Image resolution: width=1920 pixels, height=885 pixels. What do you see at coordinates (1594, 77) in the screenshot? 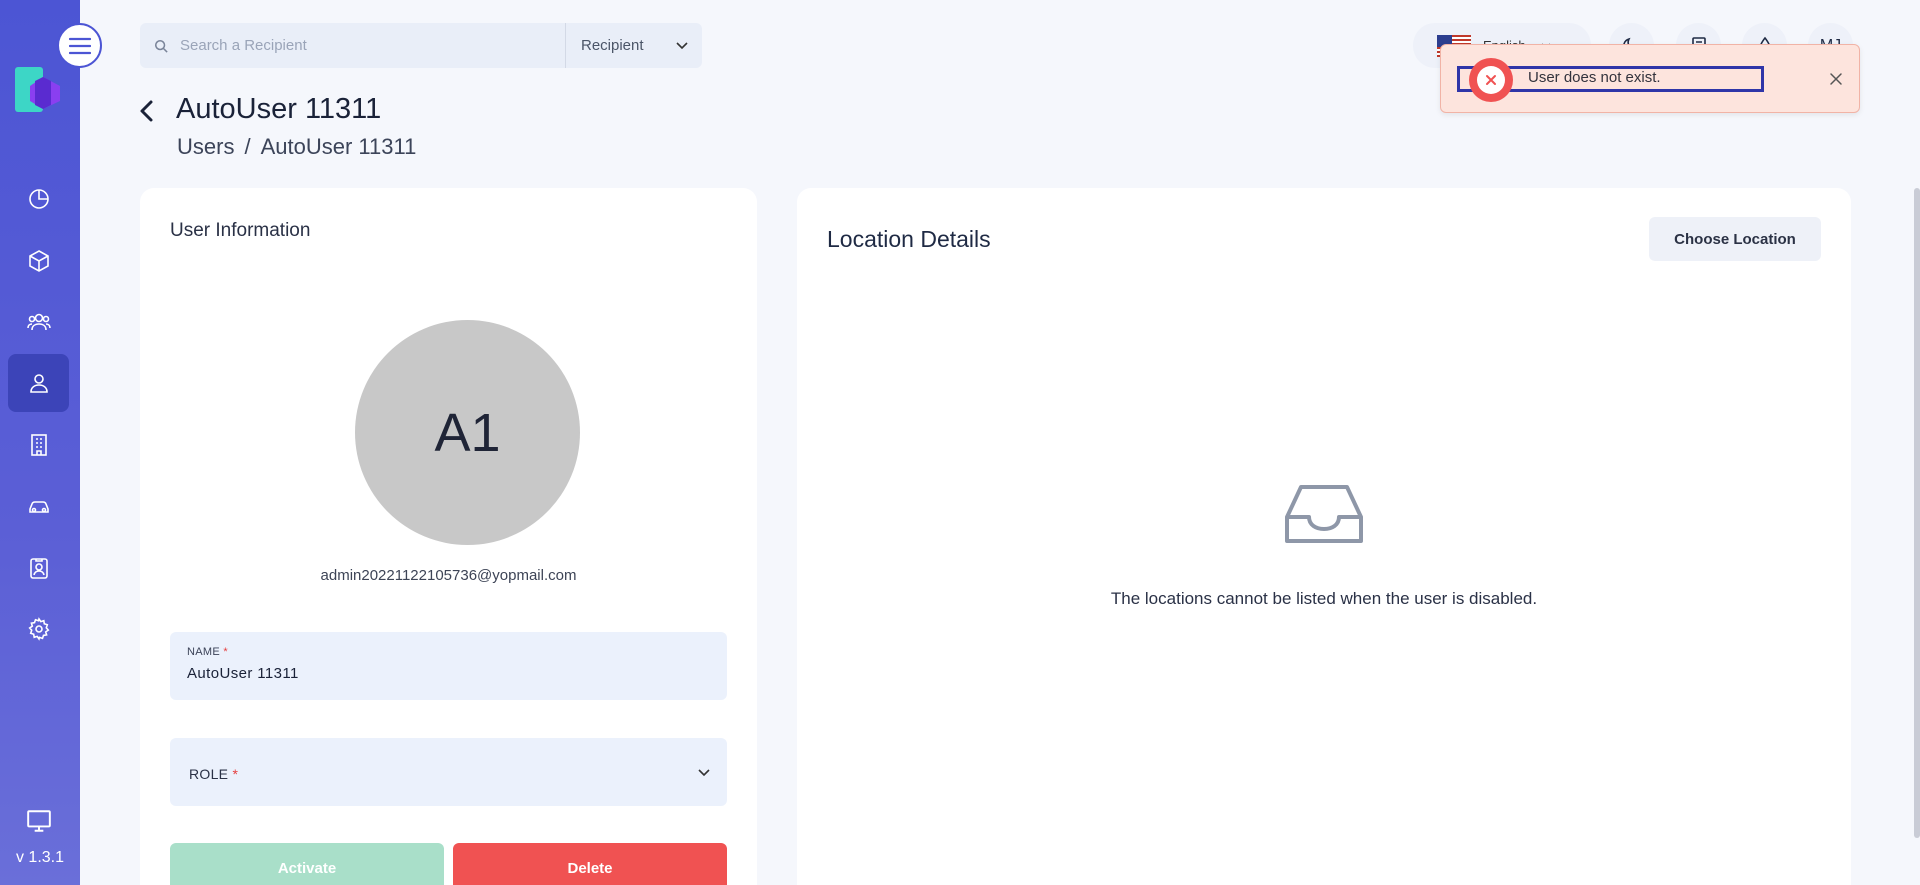
I see `toast-message: User does not exist.` at bounding box center [1594, 77].